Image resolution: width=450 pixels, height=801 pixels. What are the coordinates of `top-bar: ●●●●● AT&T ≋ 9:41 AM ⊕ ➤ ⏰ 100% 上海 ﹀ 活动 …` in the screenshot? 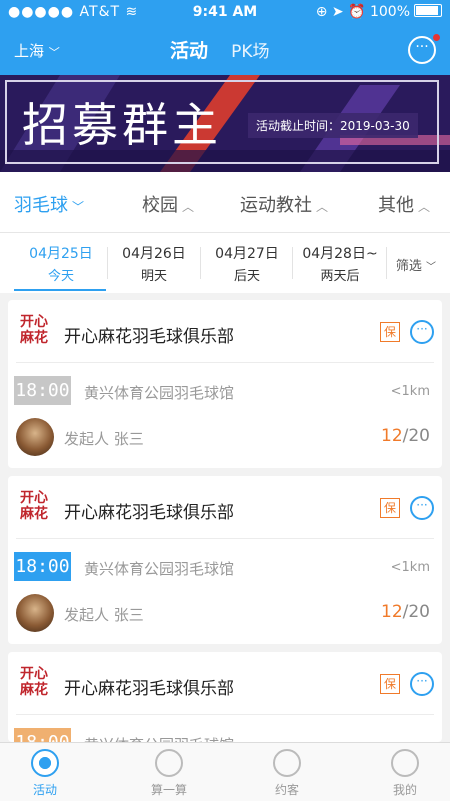 It's located at (225, 37).